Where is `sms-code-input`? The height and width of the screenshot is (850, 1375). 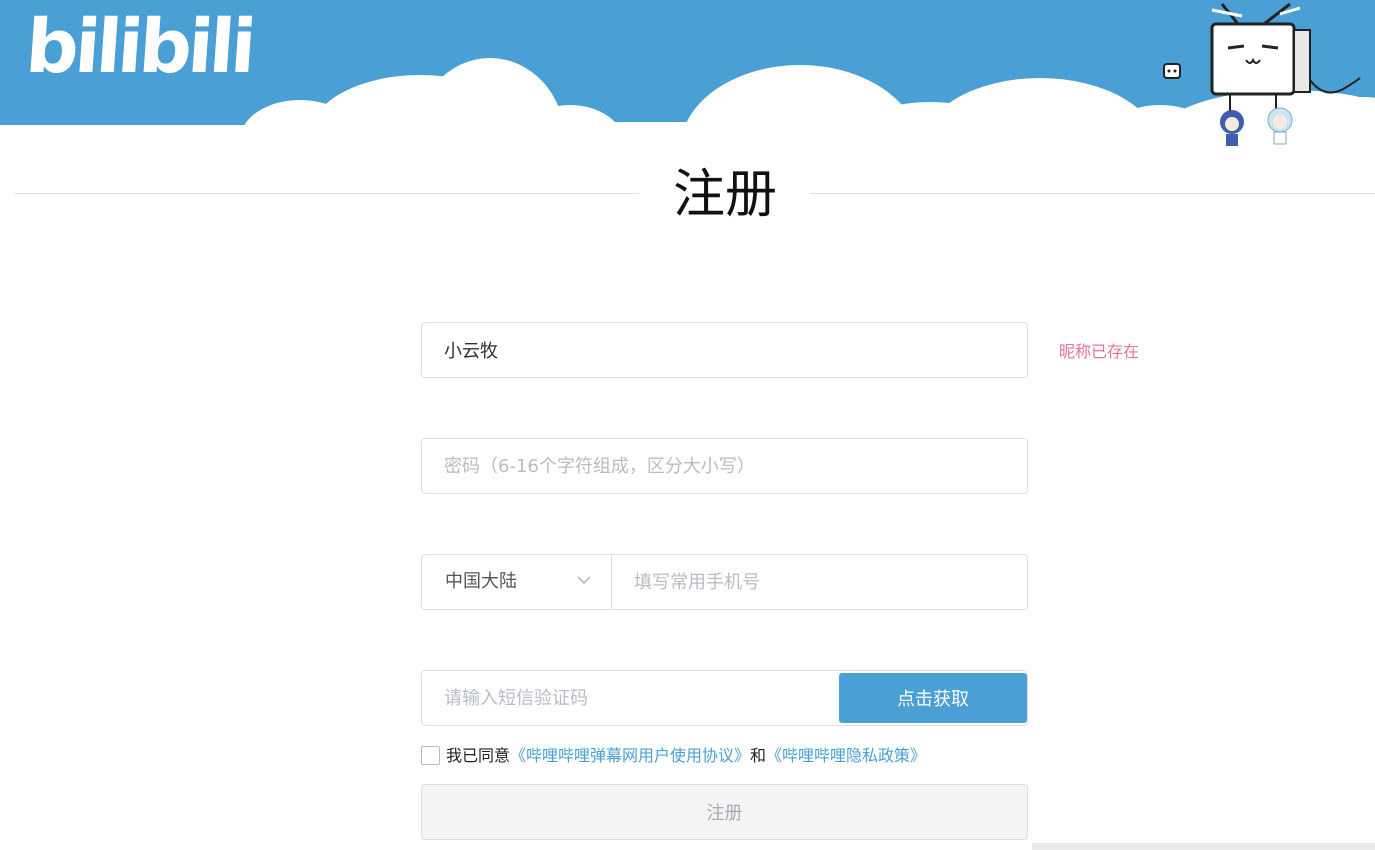 sms-code-input is located at coordinates (630, 698).